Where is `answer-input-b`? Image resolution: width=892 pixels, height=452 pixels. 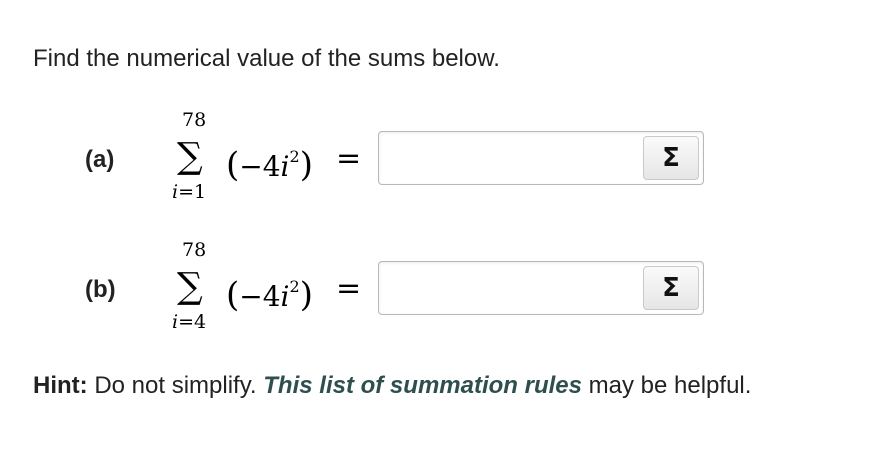
answer-input-b is located at coordinates (511, 289).